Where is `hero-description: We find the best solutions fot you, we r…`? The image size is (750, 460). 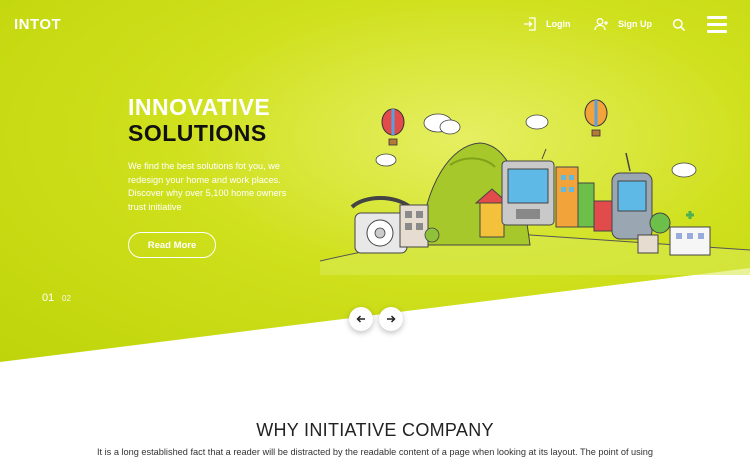
hero-description: We find the best solutions fot you, we r… is located at coordinates (207, 186).